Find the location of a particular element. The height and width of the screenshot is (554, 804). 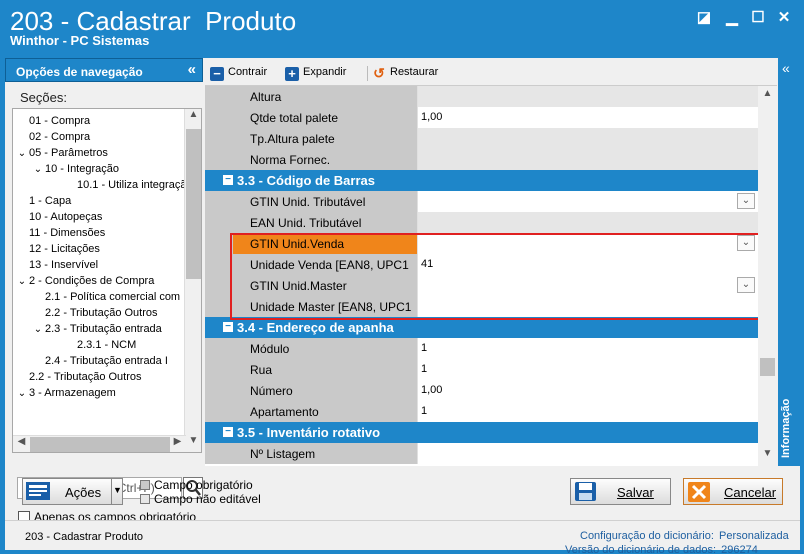

expand-button: + Expandir is located at coordinates (315, 73).